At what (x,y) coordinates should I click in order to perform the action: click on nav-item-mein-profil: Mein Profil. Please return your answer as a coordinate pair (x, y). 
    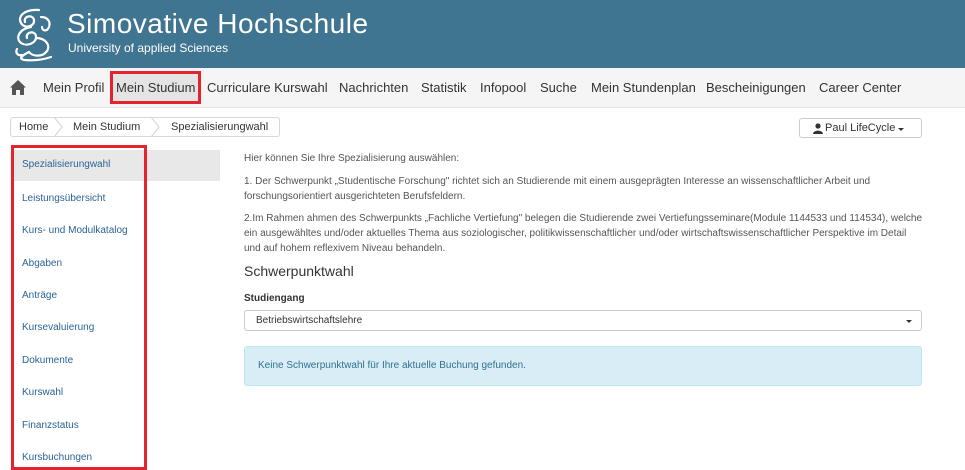
    Looking at the image, I should click on (73, 87).